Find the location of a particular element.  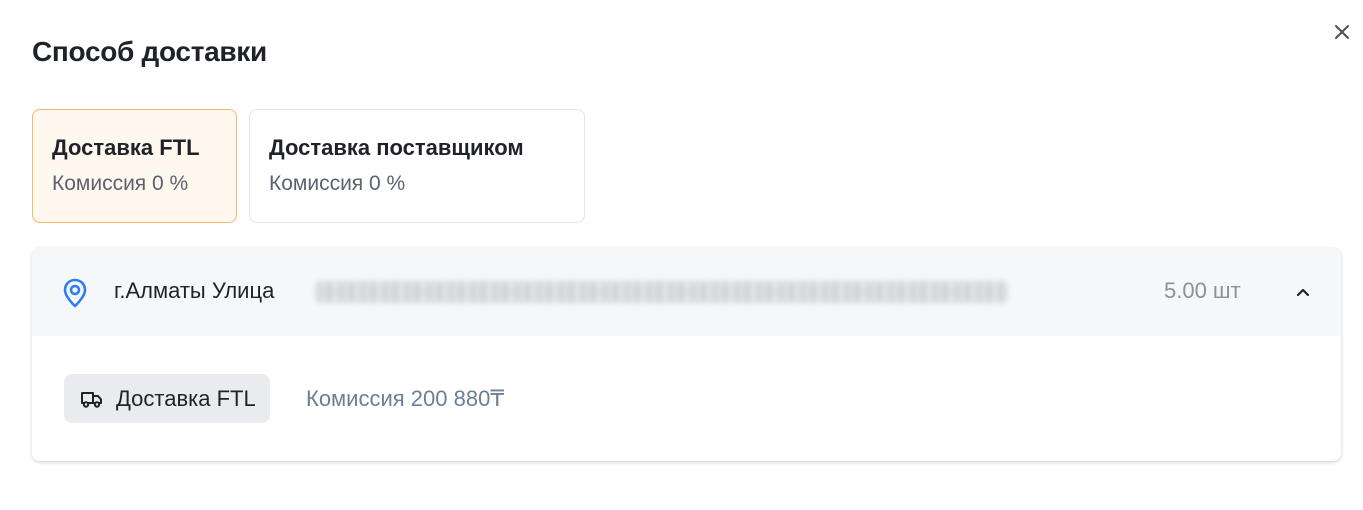

close-button is located at coordinates (1342, 32).